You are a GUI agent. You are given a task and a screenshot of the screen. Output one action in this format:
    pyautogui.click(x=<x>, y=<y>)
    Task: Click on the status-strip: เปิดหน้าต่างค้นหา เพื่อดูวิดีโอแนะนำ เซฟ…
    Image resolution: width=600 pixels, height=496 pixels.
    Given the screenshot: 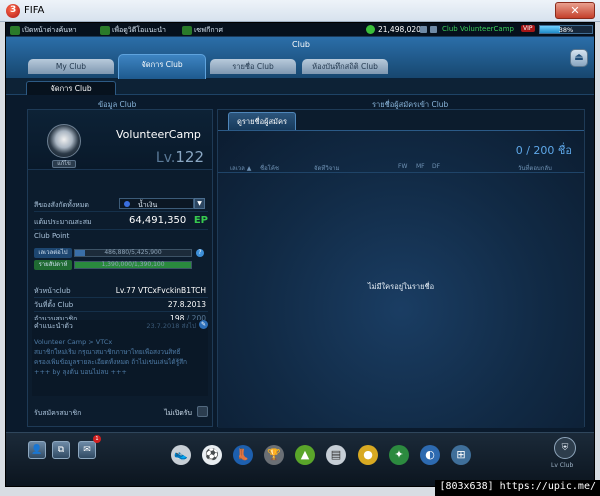 What is the action you would take?
    pyautogui.click(x=300, y=30)
    